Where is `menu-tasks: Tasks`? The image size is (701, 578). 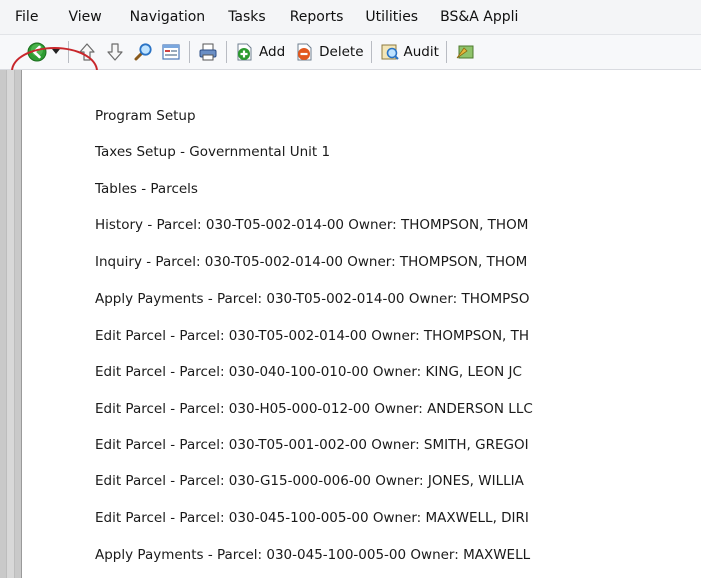 menu-tasks: Tasks is located at coordinates (247, 17).